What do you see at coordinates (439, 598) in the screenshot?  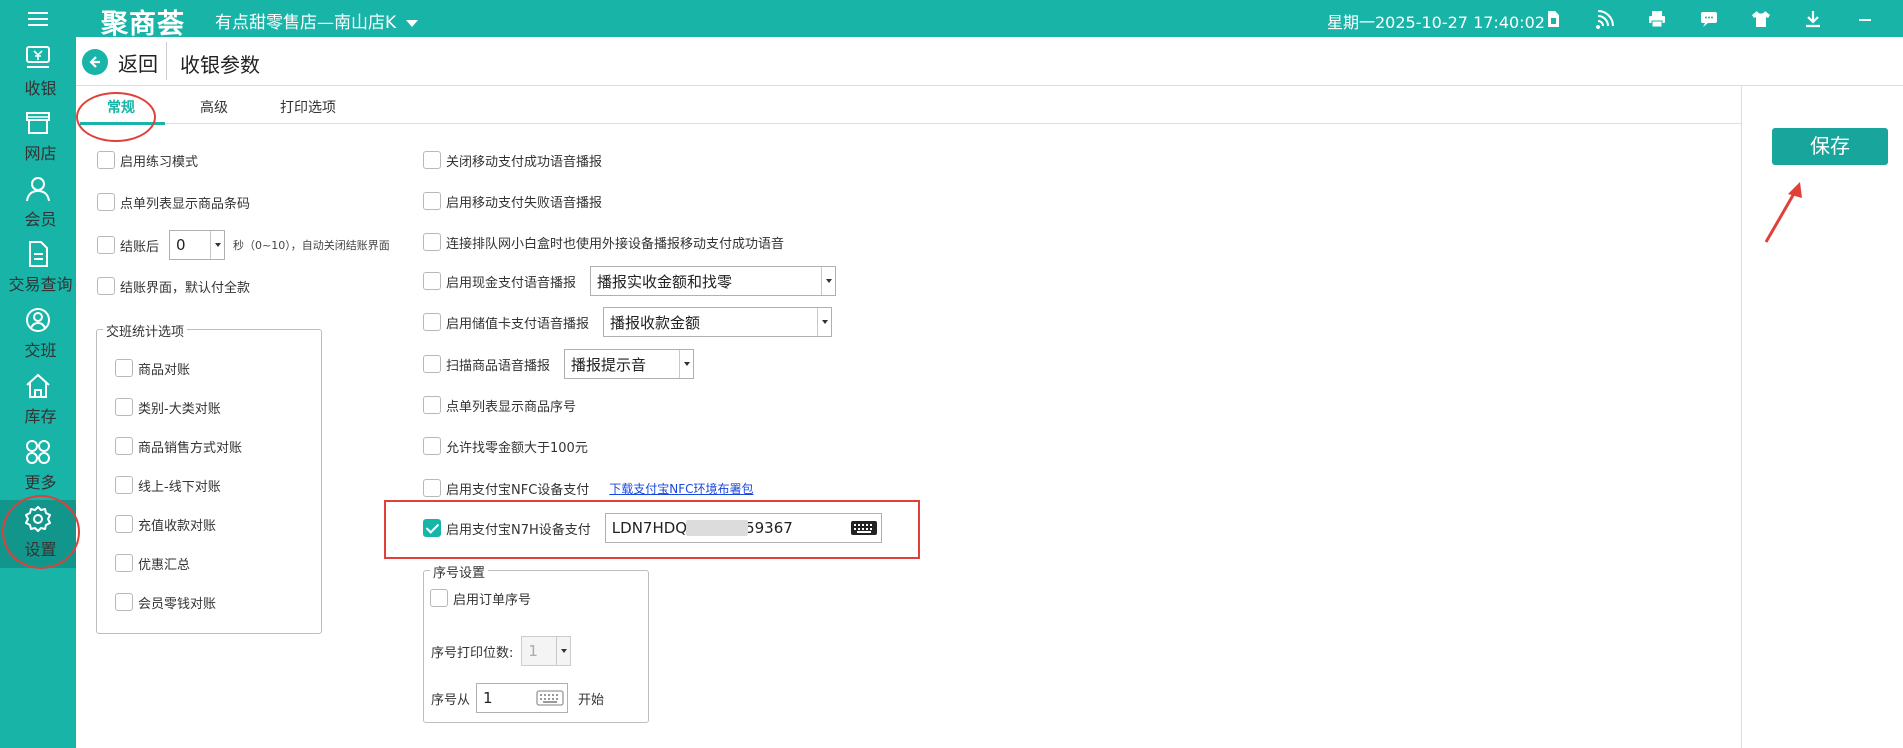 I see `order-seq-checkbox` at bounding box center [439, 598].